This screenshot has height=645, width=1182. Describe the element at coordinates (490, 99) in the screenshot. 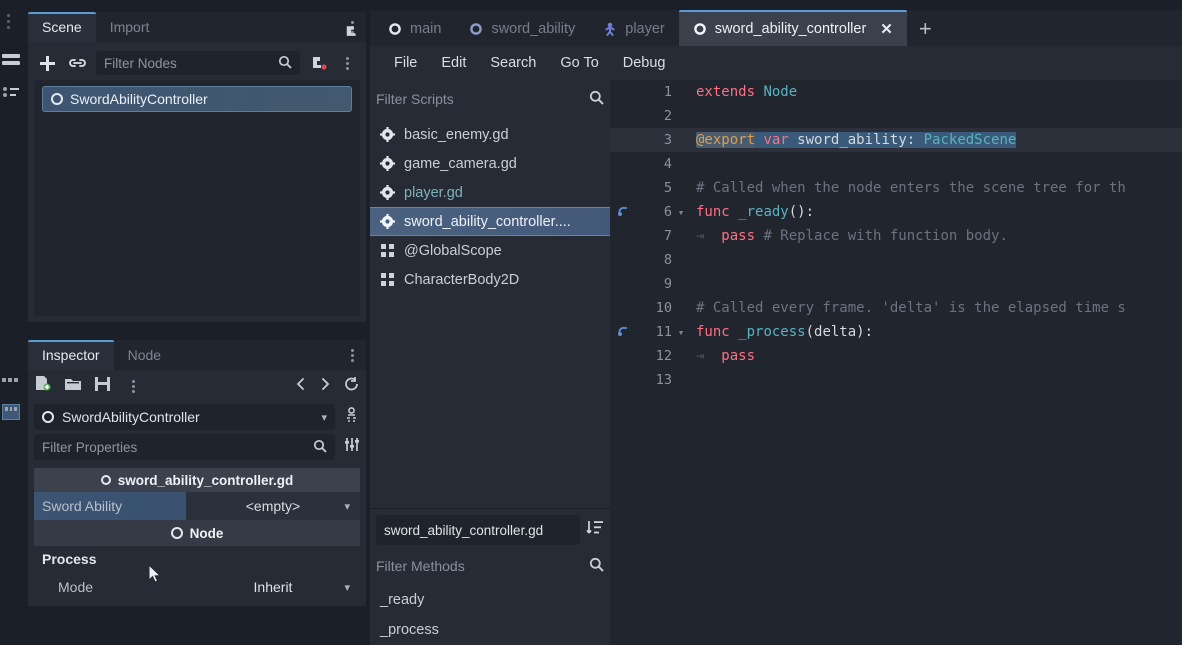

I see `filter-scripts-input: Filter Scripts` at that location.